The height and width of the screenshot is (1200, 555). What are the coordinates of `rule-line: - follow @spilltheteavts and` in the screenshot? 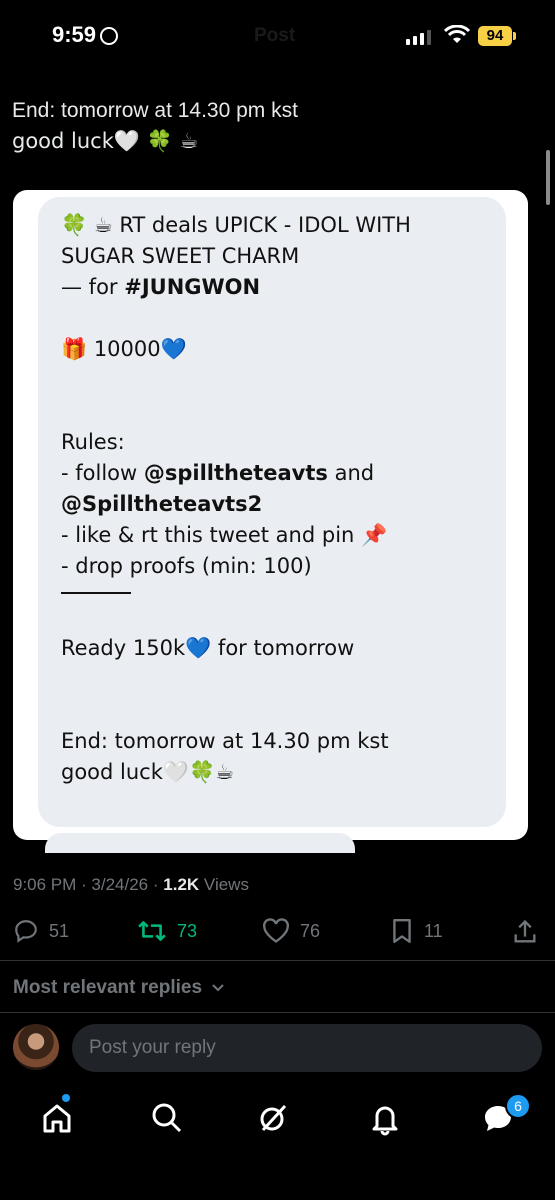 It's located at (218, 473).